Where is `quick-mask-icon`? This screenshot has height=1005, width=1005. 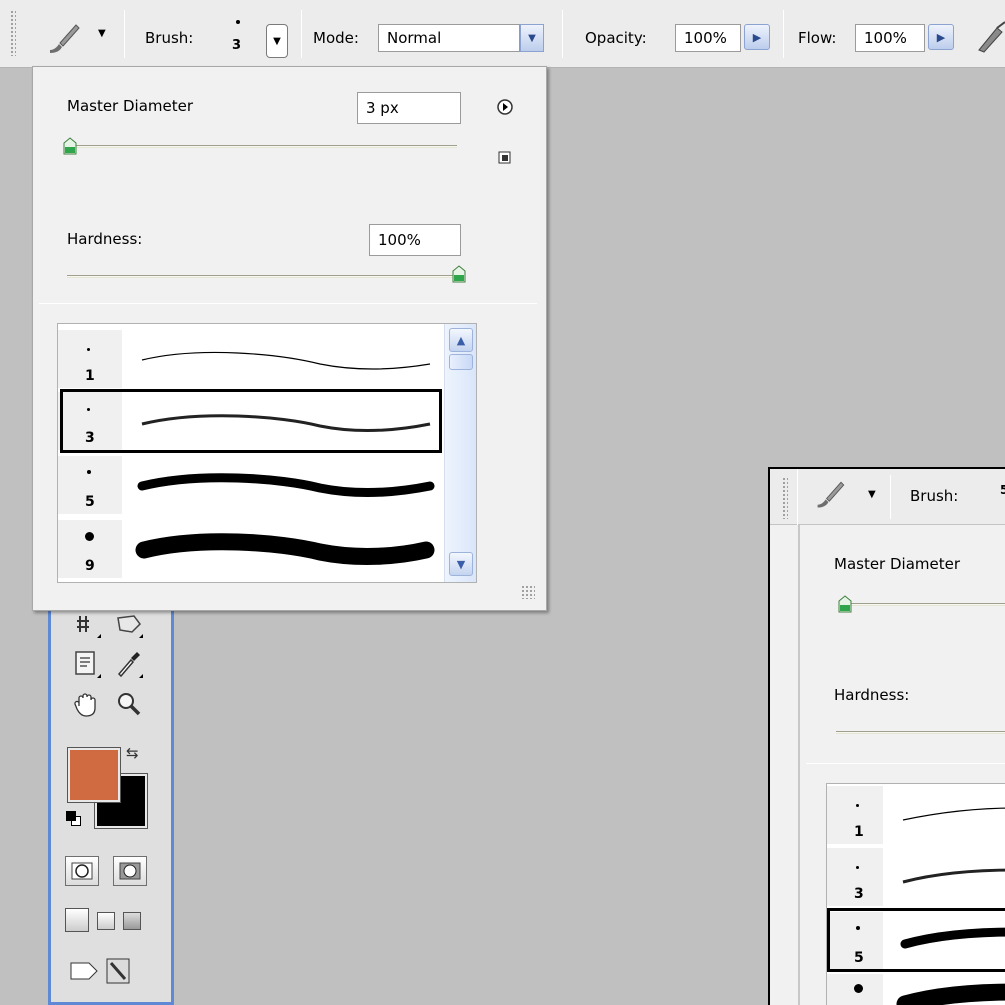 quick-mask-icon is located at coordinates (130, 871).